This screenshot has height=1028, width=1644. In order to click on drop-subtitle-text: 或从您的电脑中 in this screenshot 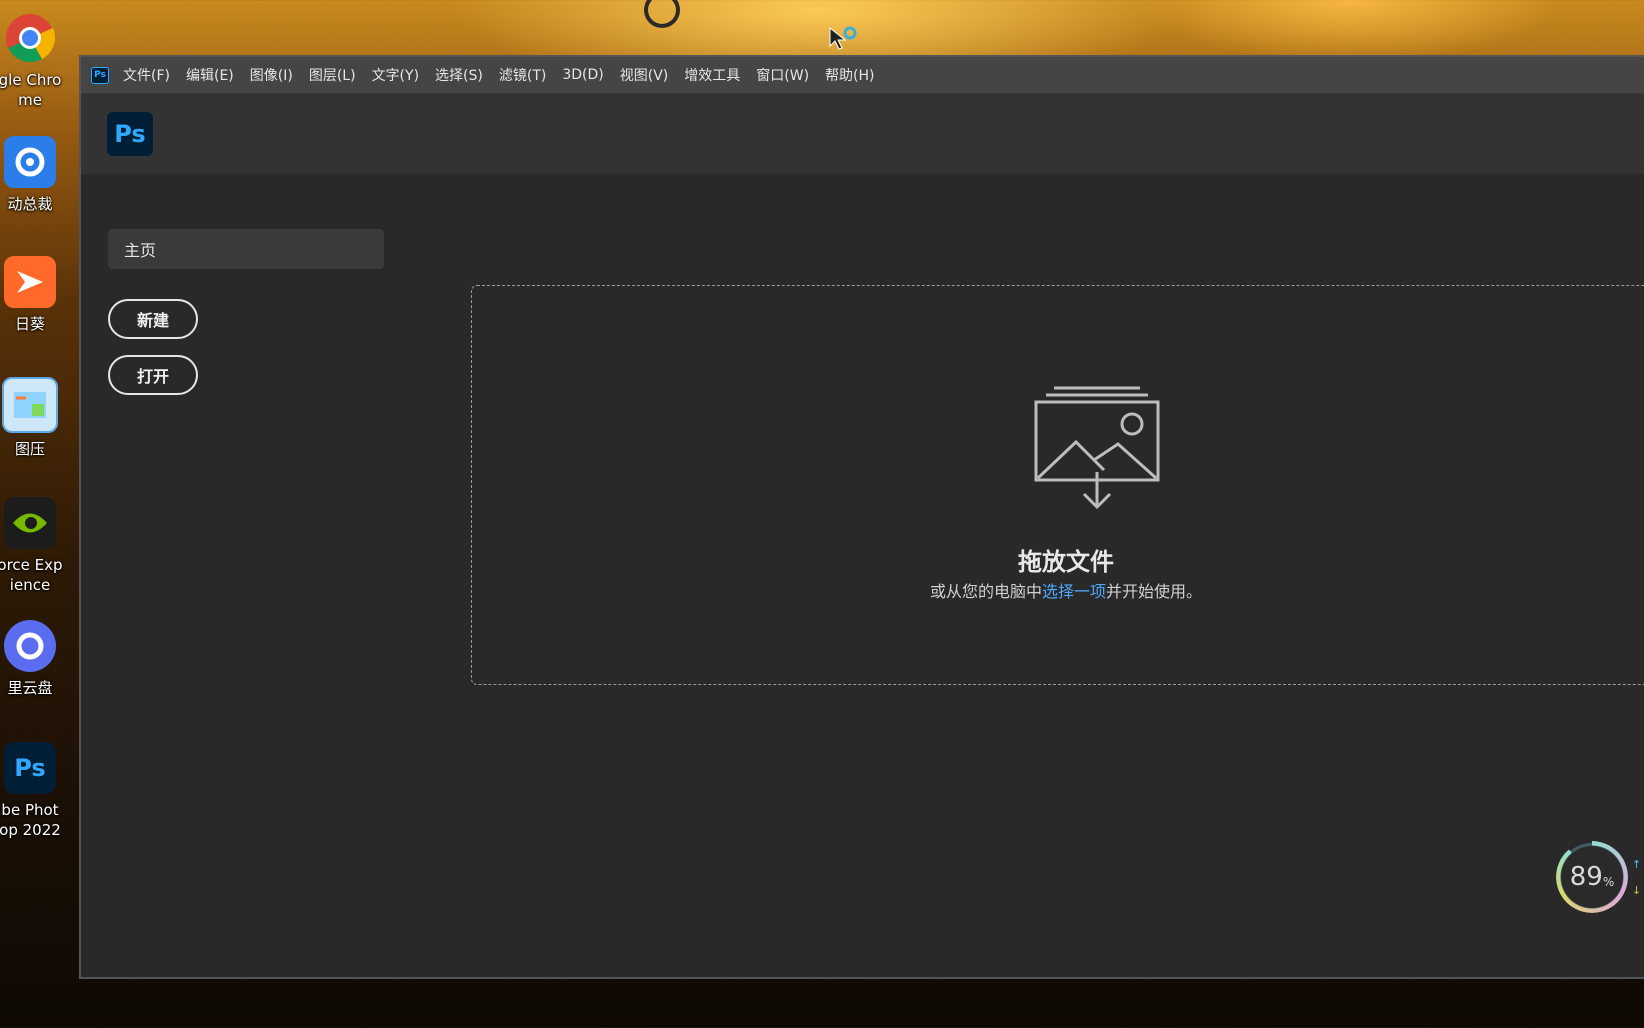, I will do `click(985, 591)`.